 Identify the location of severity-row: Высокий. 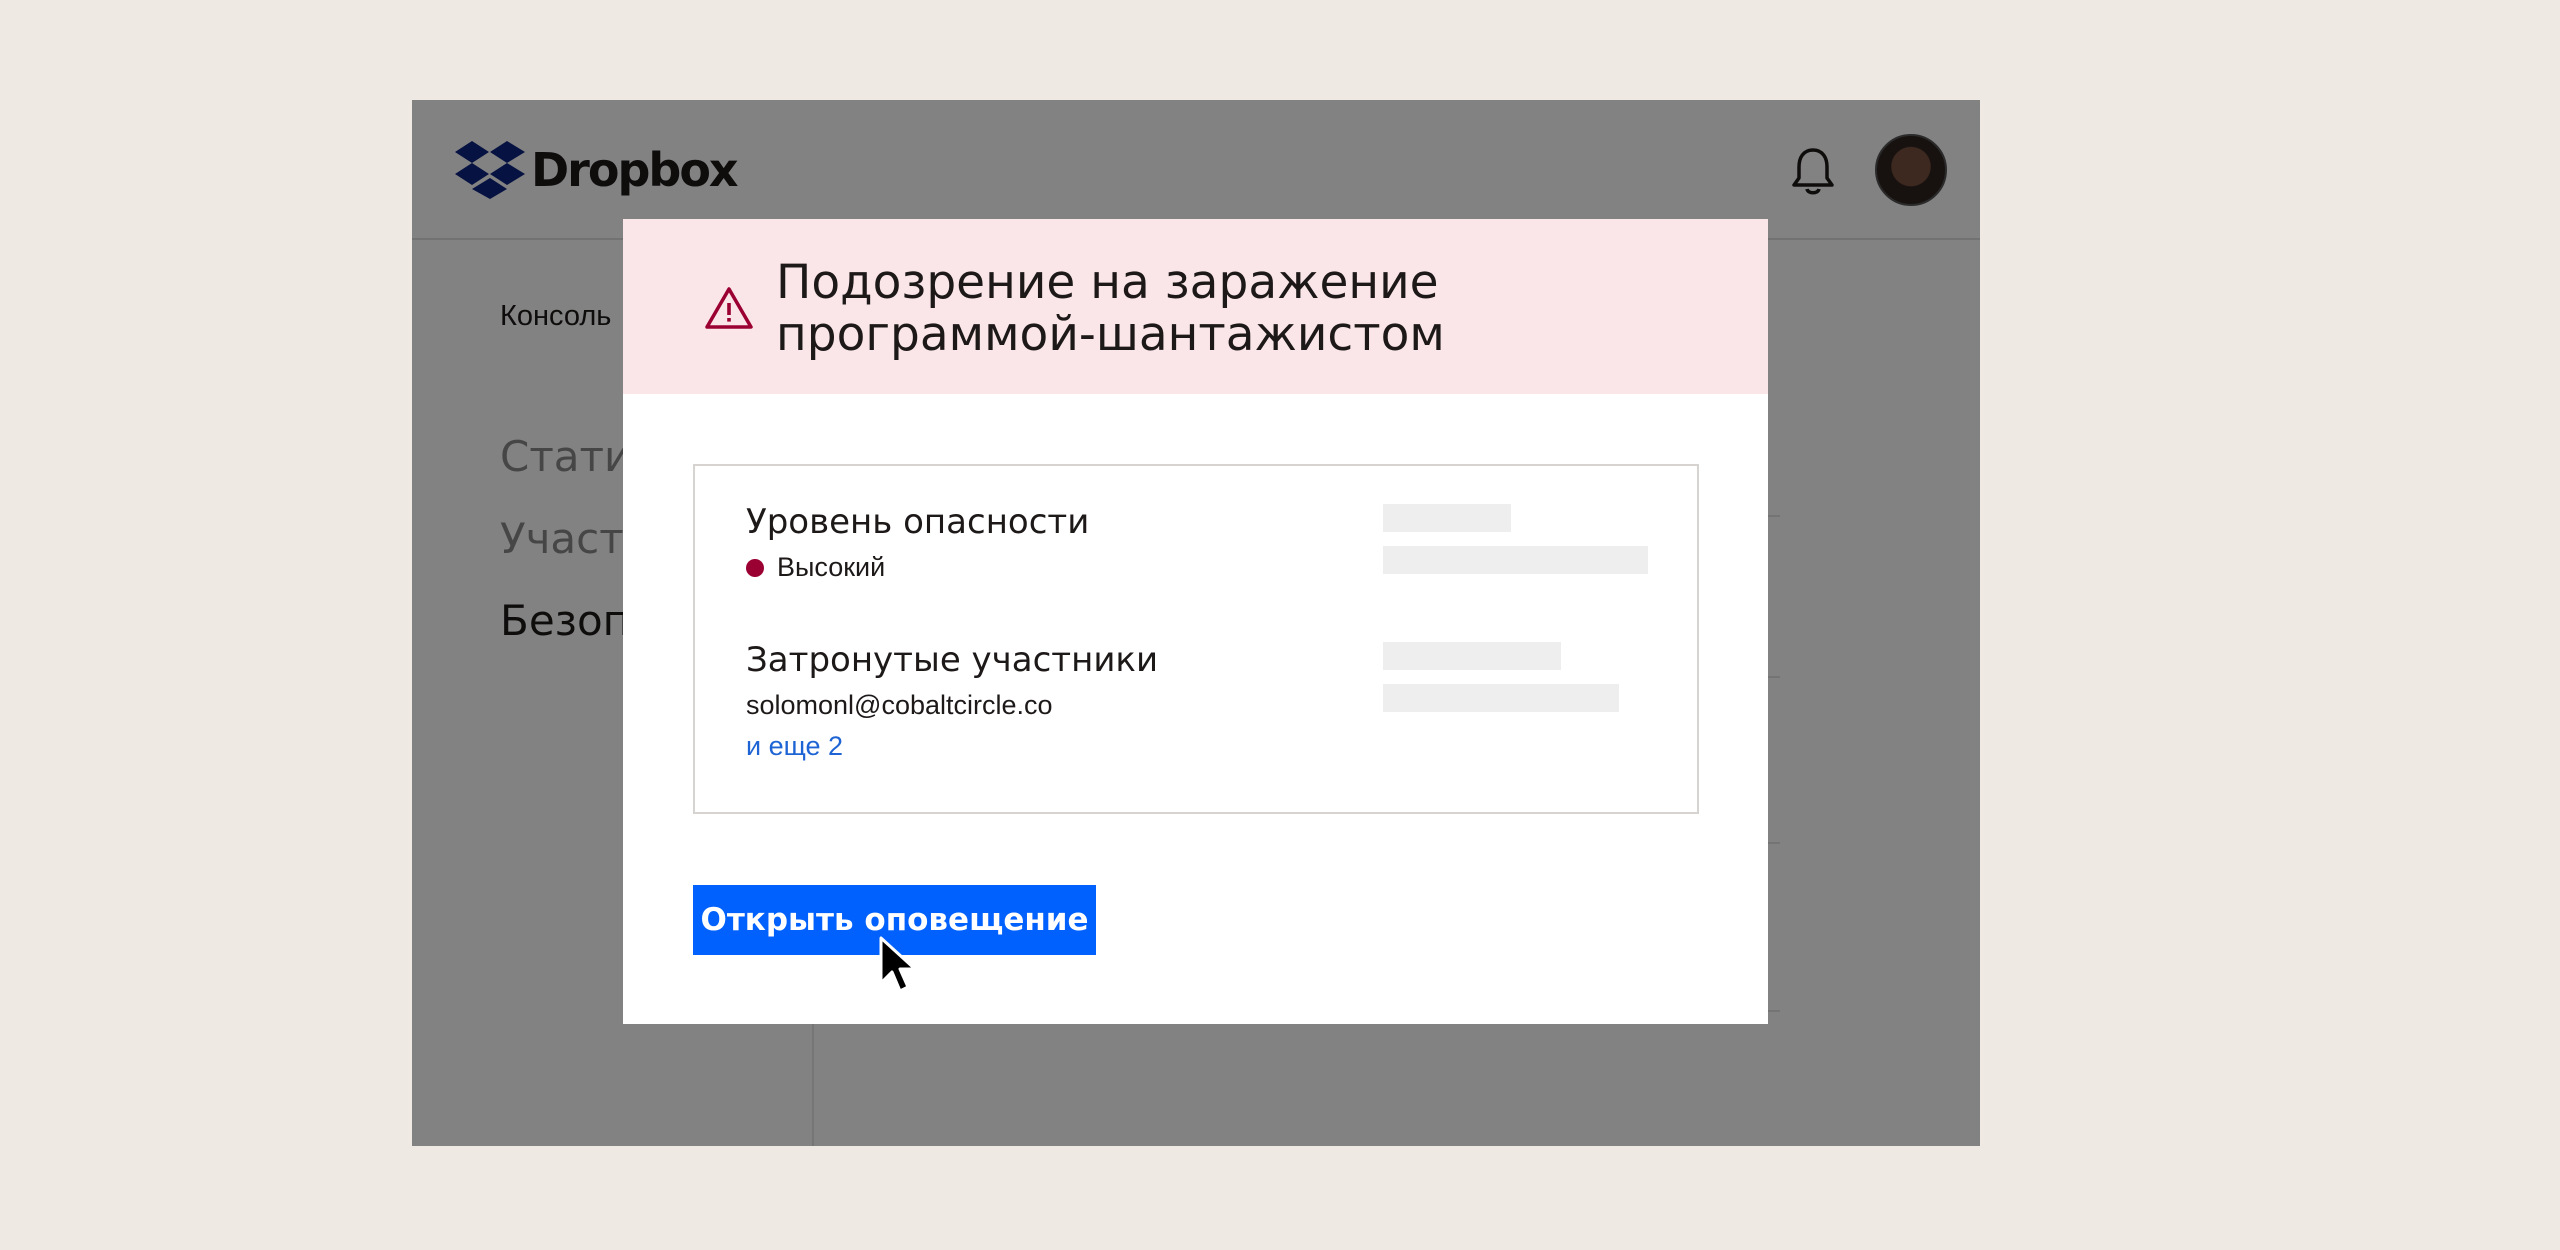
(815, 567).